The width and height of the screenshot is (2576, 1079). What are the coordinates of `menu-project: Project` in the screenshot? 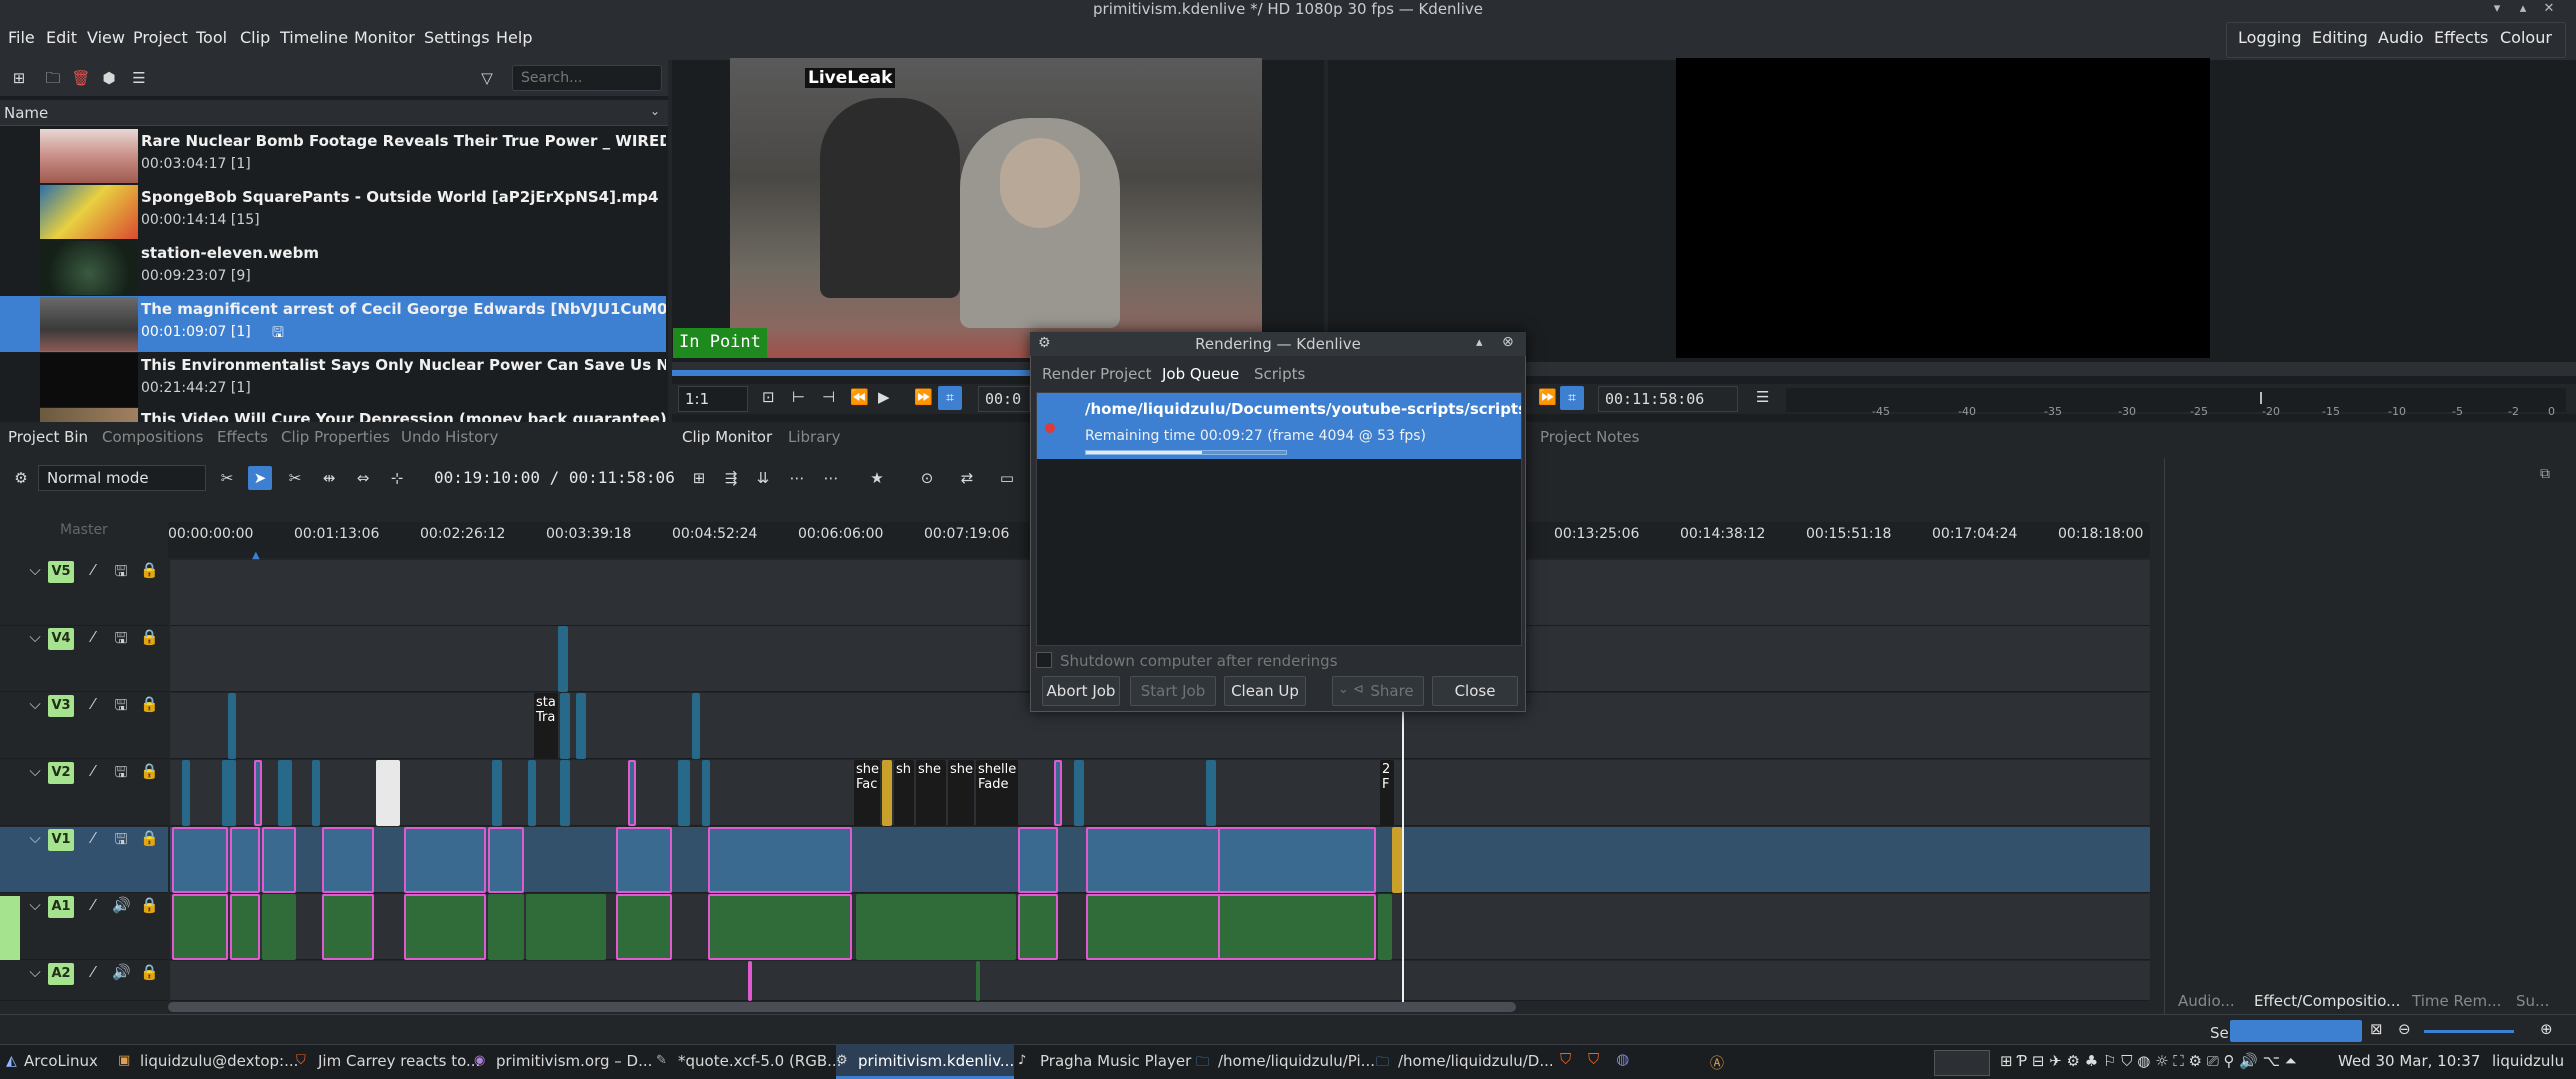 It's located at (160, 37).